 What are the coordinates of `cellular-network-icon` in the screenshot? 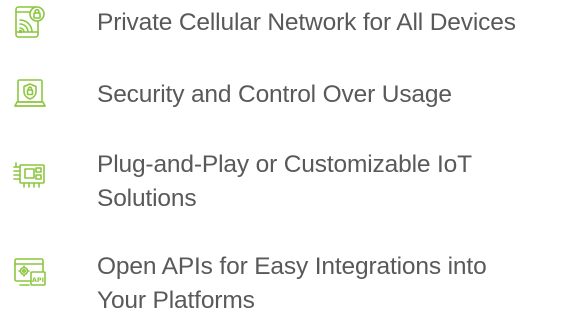 It's located at (30, 22).